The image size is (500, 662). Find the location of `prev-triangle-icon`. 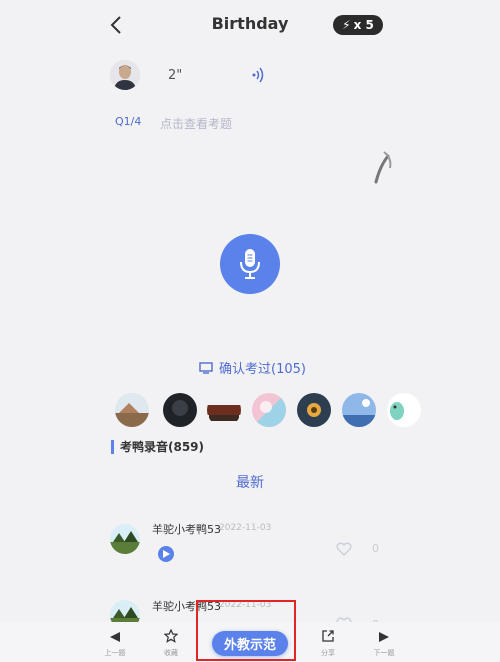

prev-triangle-icon is located at coordinates (115, 637).